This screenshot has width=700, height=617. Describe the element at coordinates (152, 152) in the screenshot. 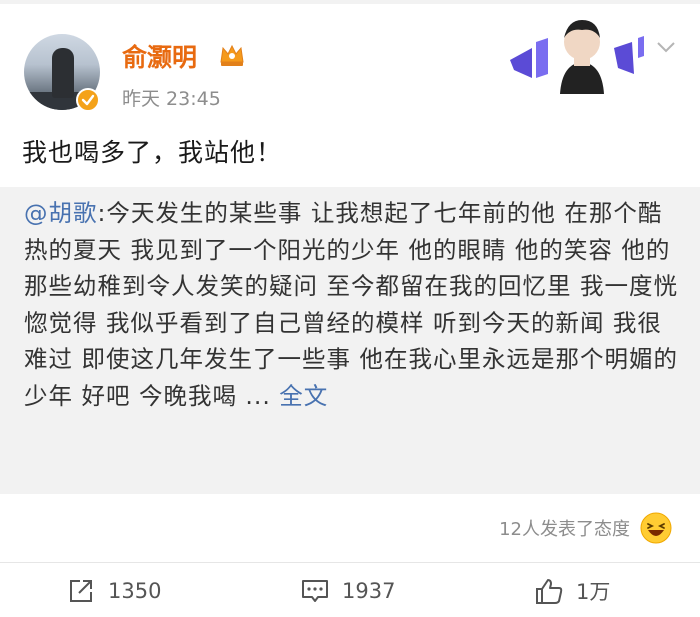

I see `post-text: 我也喝多了，我站他！` at that location.